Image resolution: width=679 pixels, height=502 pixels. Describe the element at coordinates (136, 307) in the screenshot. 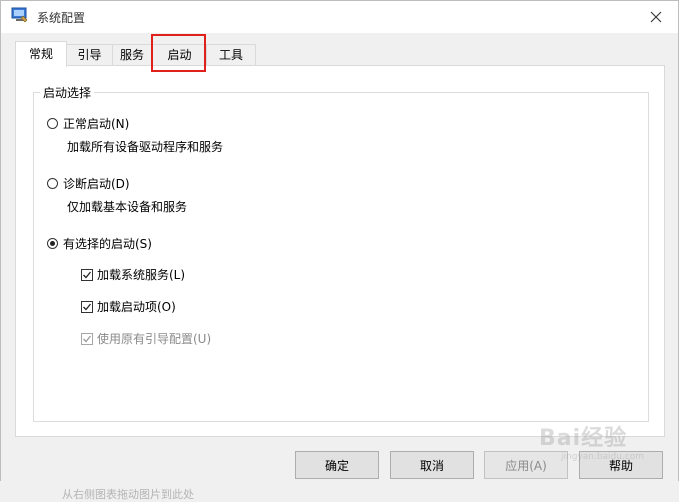

I see `checkbox-label: 加载启动项(O)` at that location.